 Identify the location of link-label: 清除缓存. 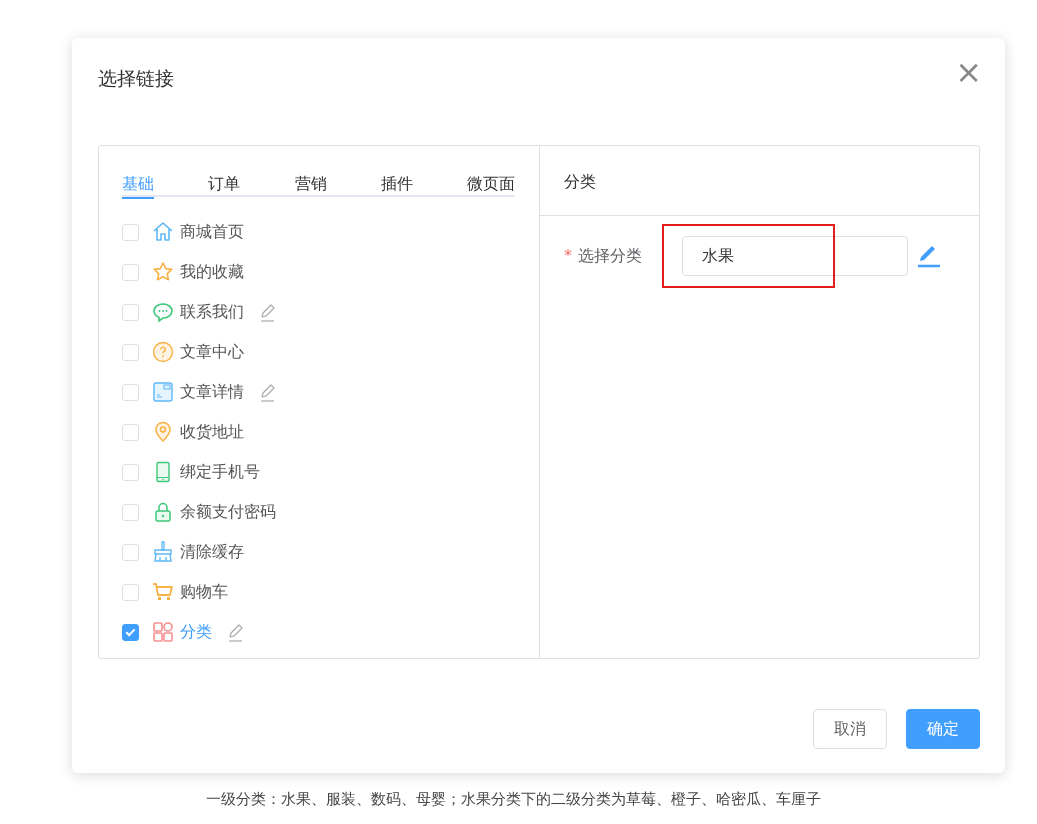
(212, 552).